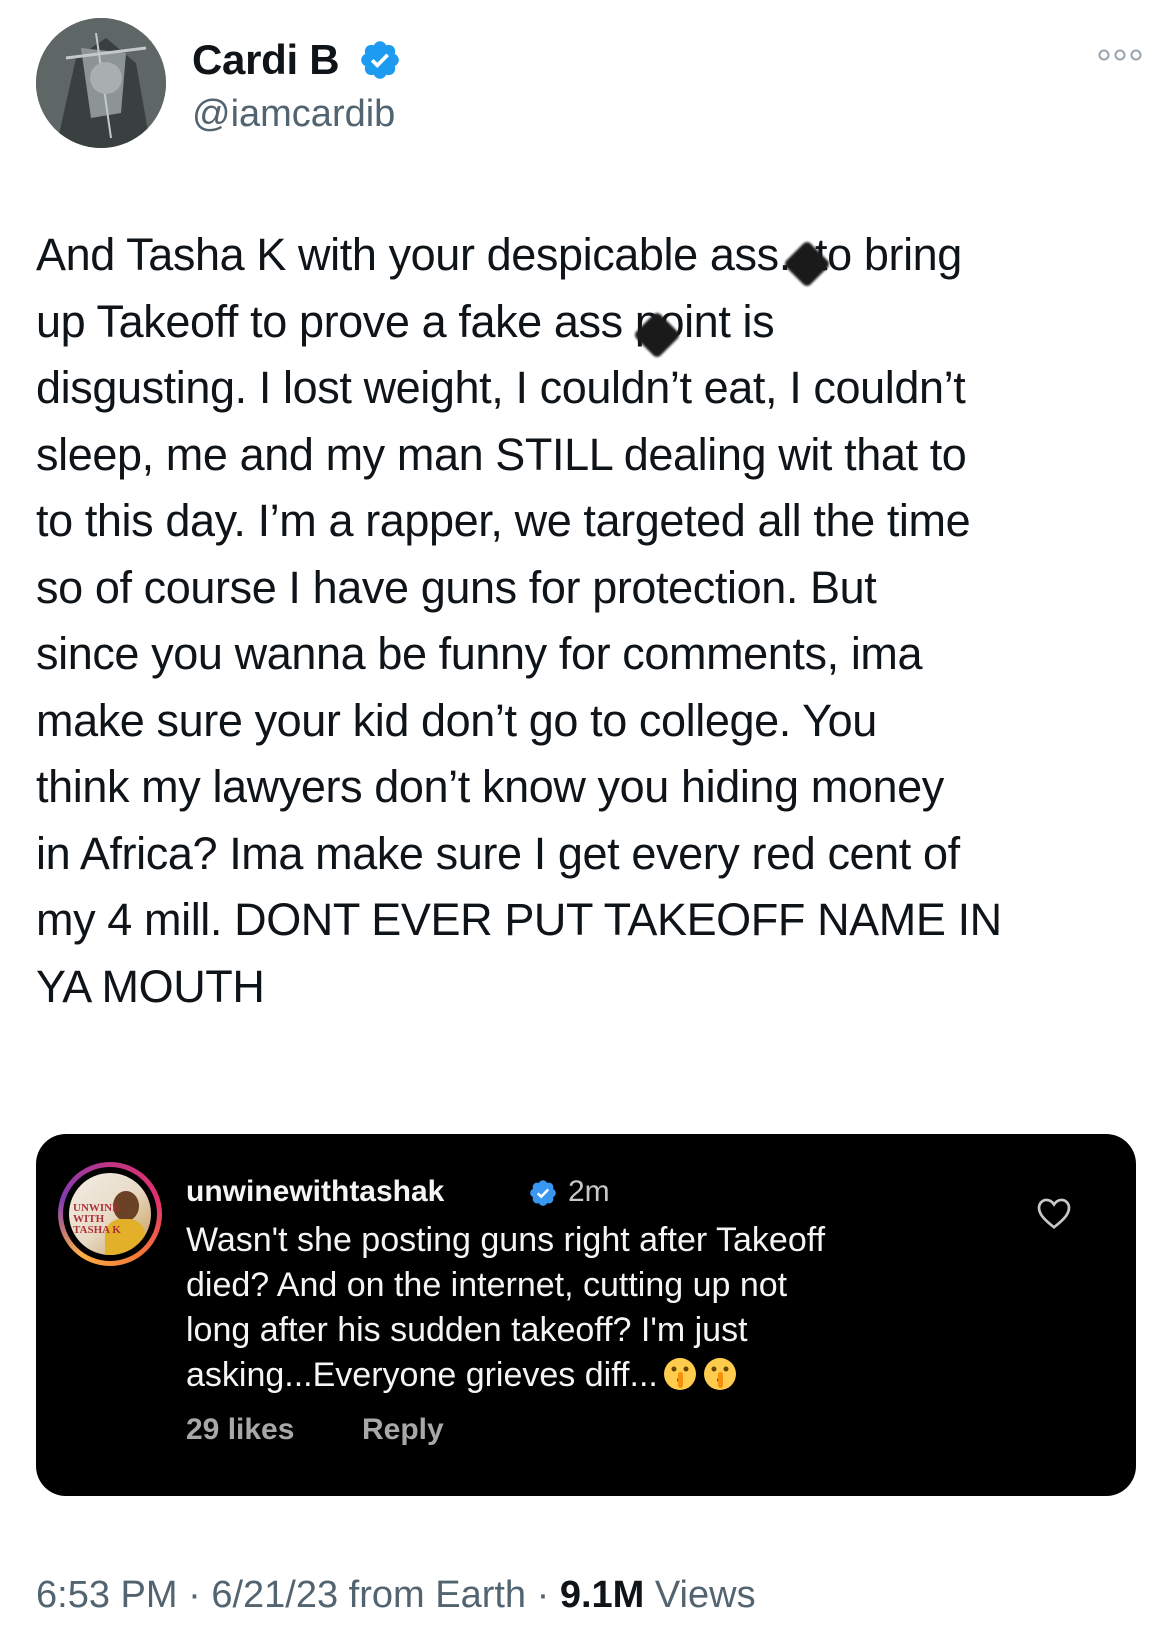 Image resolution: width=1169 pixels, height=1649 pixels. I want to click on author-avatar, so click(101, 83).